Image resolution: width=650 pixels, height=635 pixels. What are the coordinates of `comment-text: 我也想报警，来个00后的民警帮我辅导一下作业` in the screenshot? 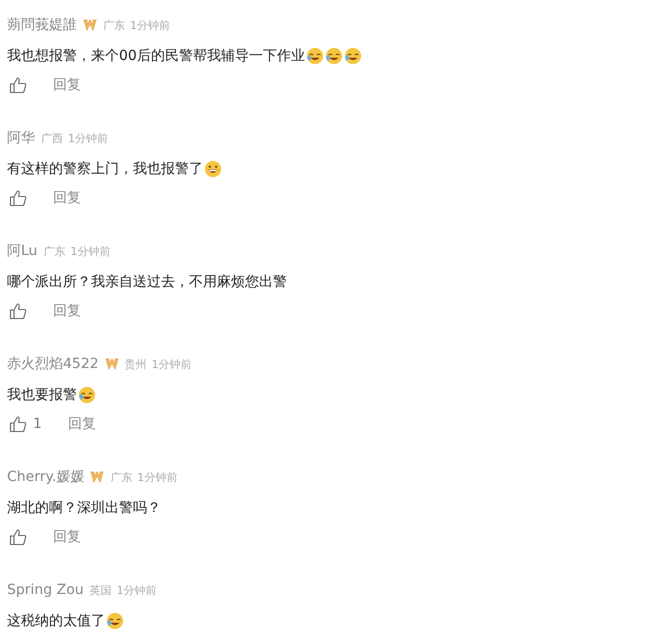 It's located at (156, 56).